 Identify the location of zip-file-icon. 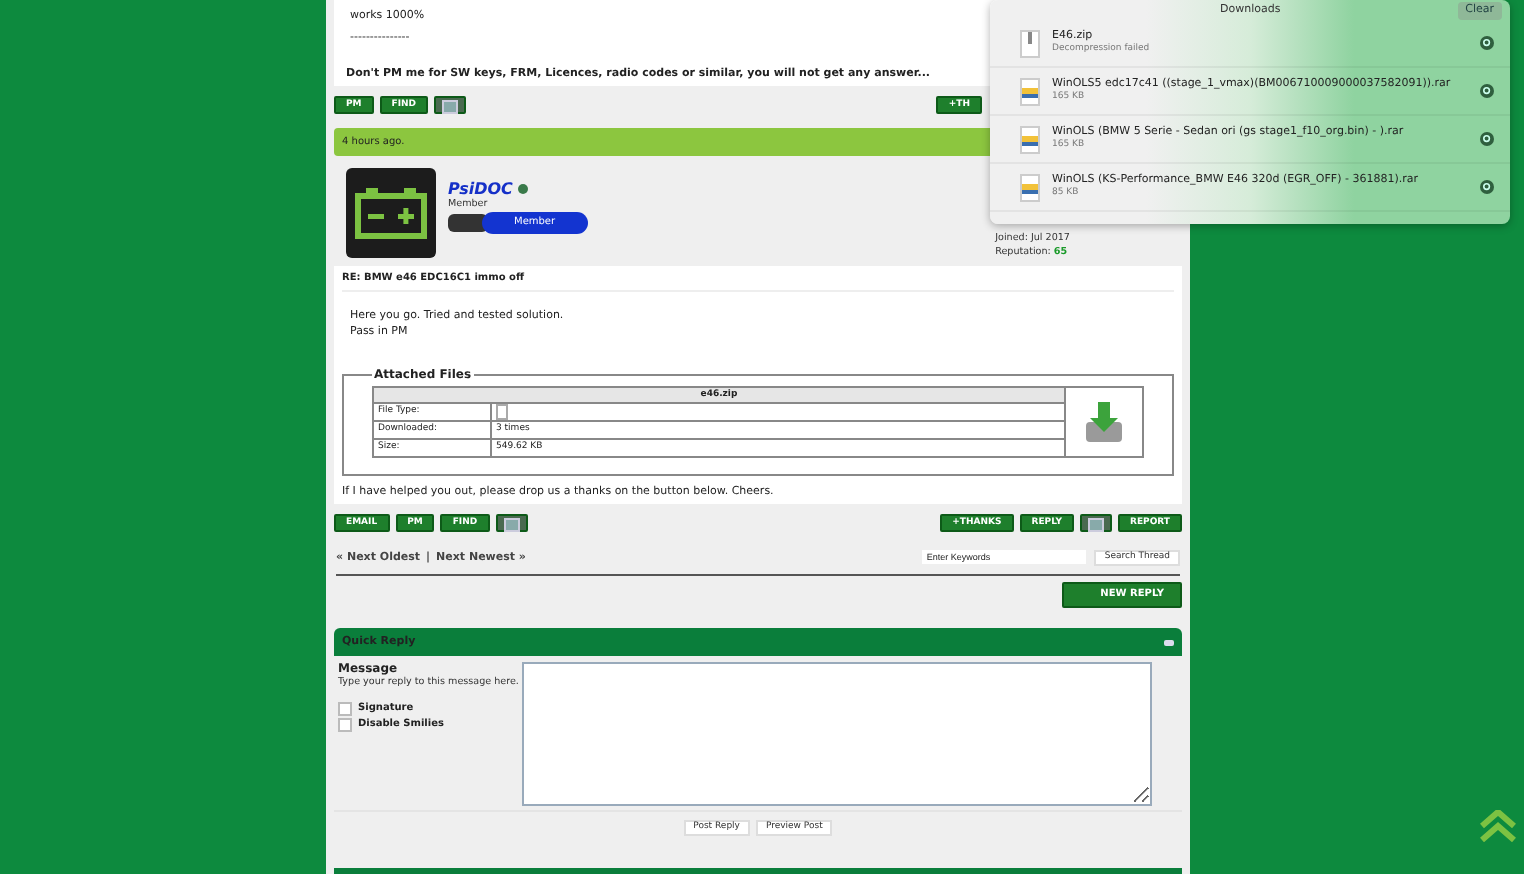
(1030, 43).